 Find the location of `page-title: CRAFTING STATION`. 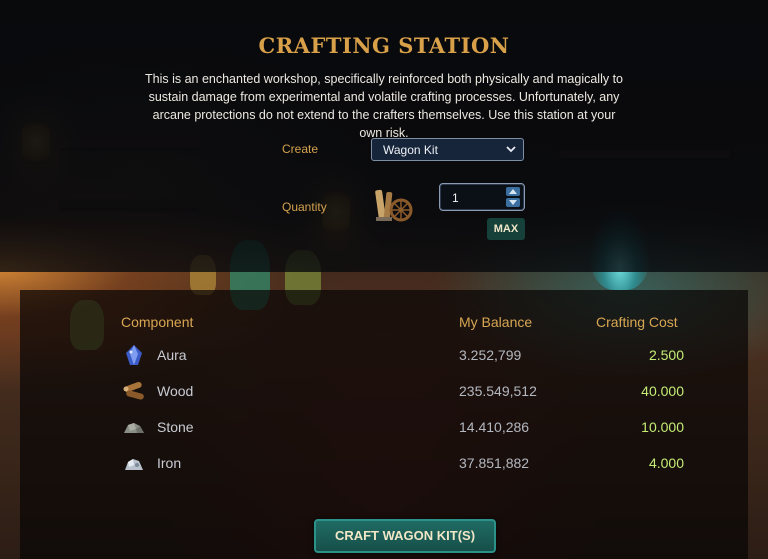

page-title: CRAFTING STATION is located at coordinates (384, 45).